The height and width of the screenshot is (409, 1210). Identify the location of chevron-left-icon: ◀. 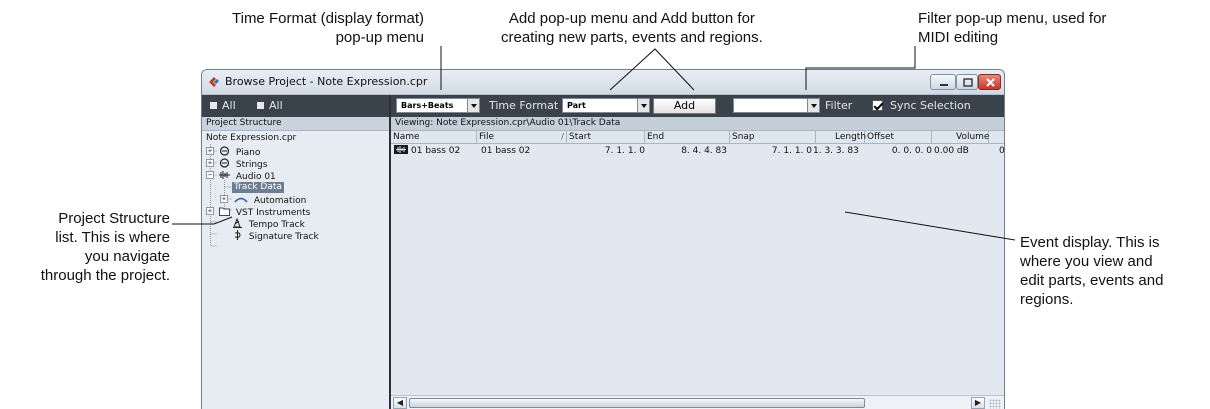
(400, 402).